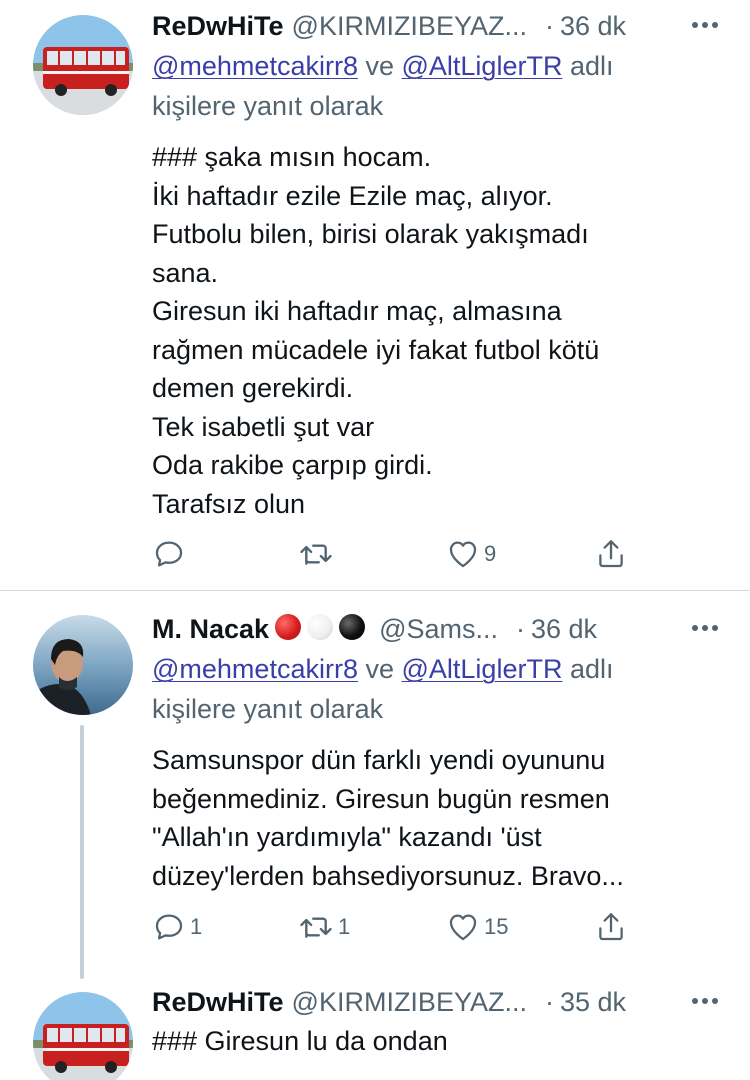 The image size is (750, 1080). What do you see at coordinates (593, 1002) in the screenshot?
I see `timestamp: 35 dk` at bounding box center [593, 1002].